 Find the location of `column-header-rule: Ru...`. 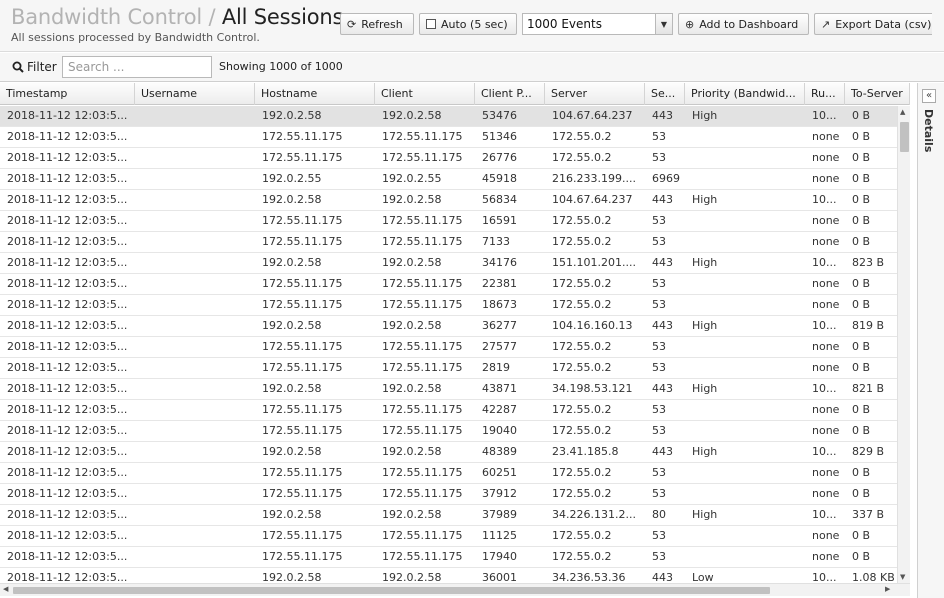

column-header-rule: Ru... is located at coordinates (825, 94).